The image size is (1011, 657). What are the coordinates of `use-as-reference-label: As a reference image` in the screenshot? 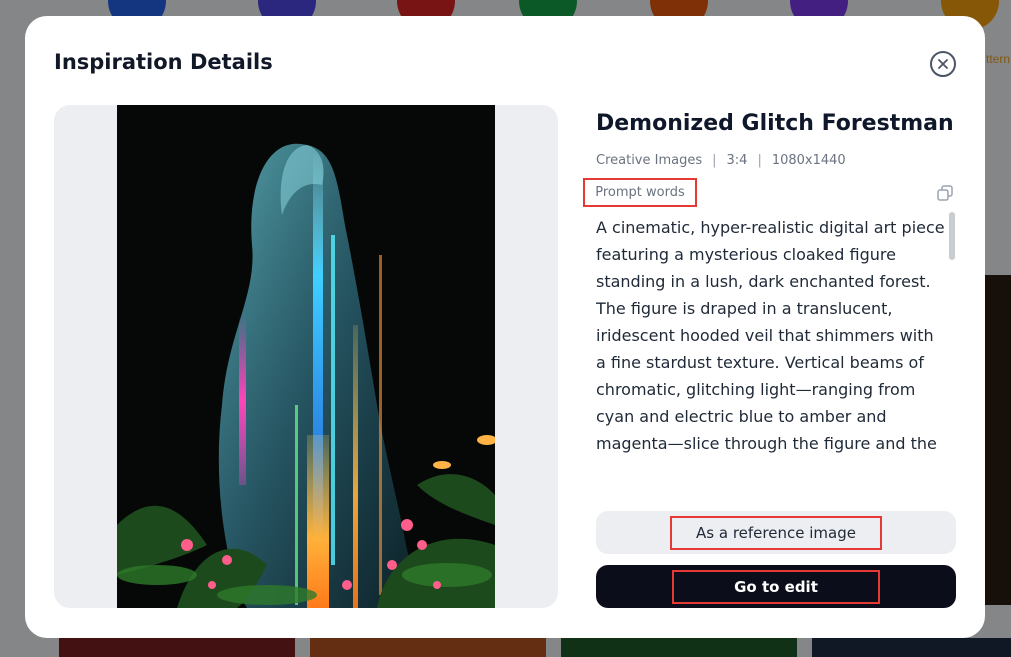 It's located at (776, 532).